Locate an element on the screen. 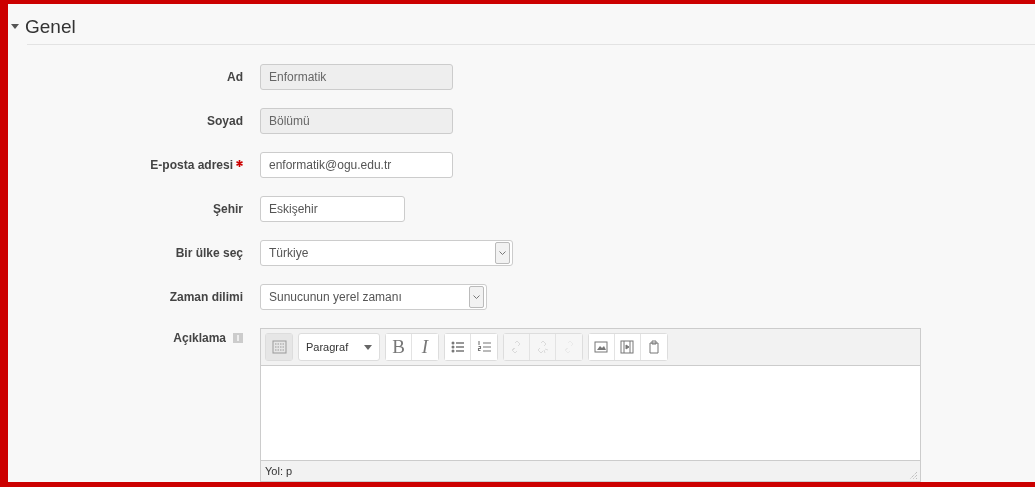  clipboard-icon is located at coordinates (654, 347).